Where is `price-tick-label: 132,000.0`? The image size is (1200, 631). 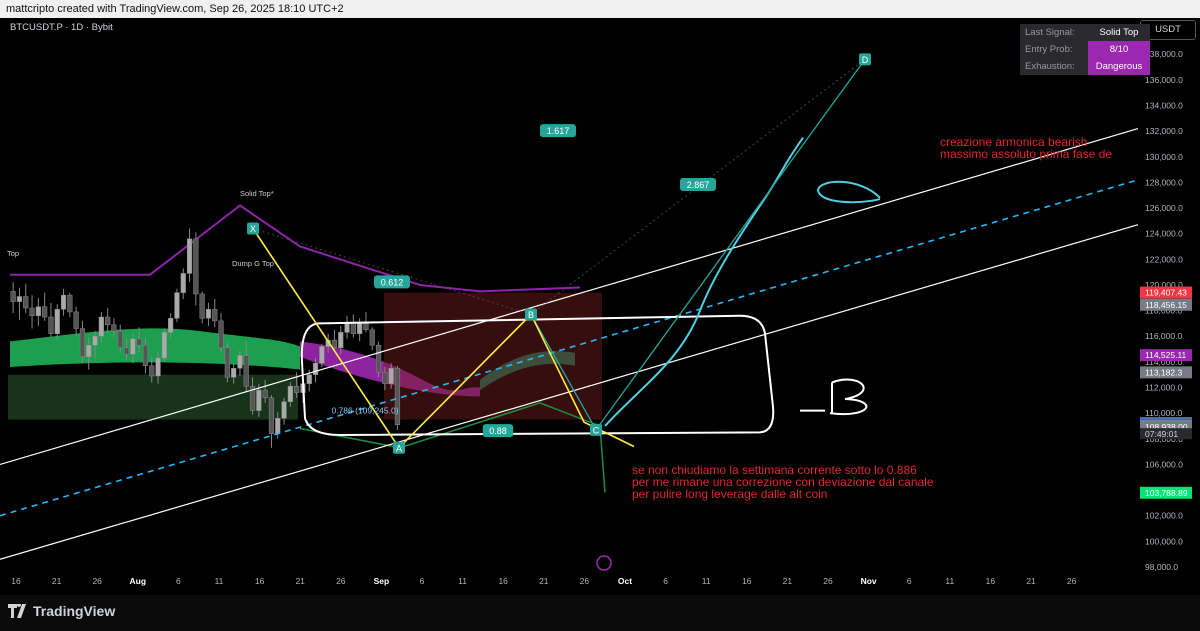
price-tick-label: 132,000.0 is located at coordinates (1164, 131).